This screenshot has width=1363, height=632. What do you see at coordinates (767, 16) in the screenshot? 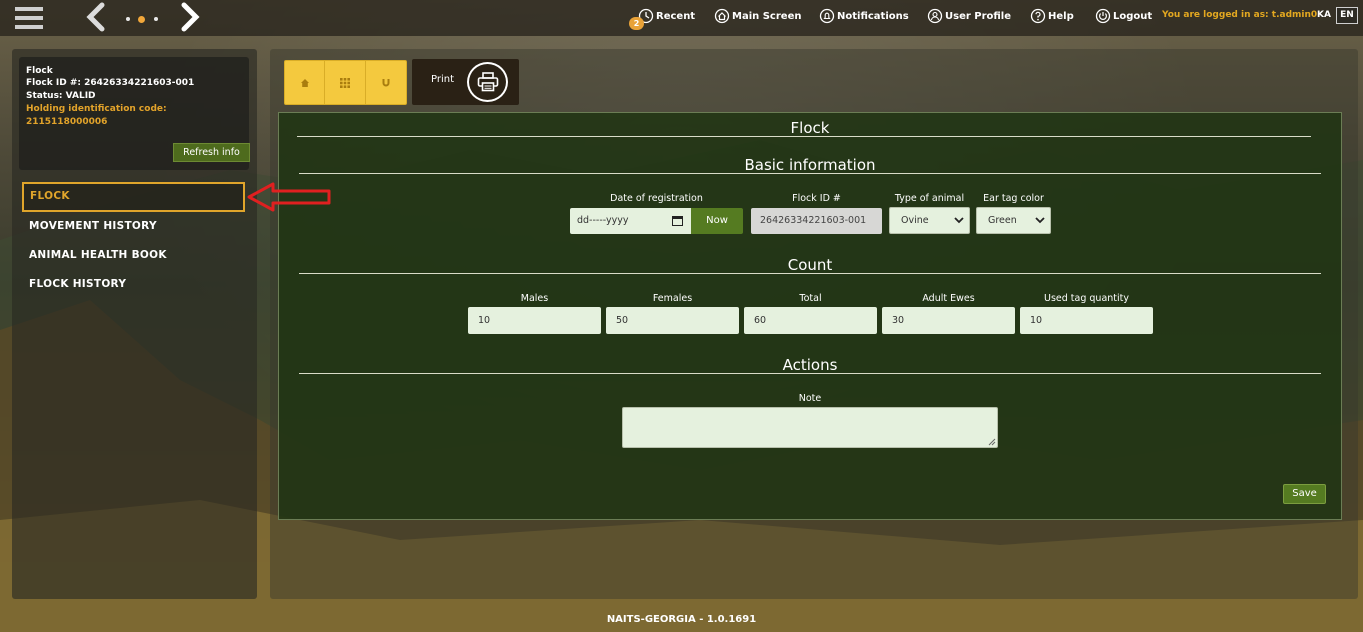
I see `main-screen-label: Main Screen` at bounding box center [767, 16].